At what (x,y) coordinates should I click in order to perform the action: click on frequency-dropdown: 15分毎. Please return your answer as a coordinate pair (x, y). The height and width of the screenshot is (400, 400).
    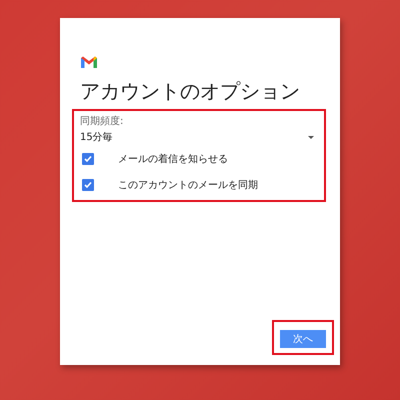
    Looking at the image, I should click on (197, 137).